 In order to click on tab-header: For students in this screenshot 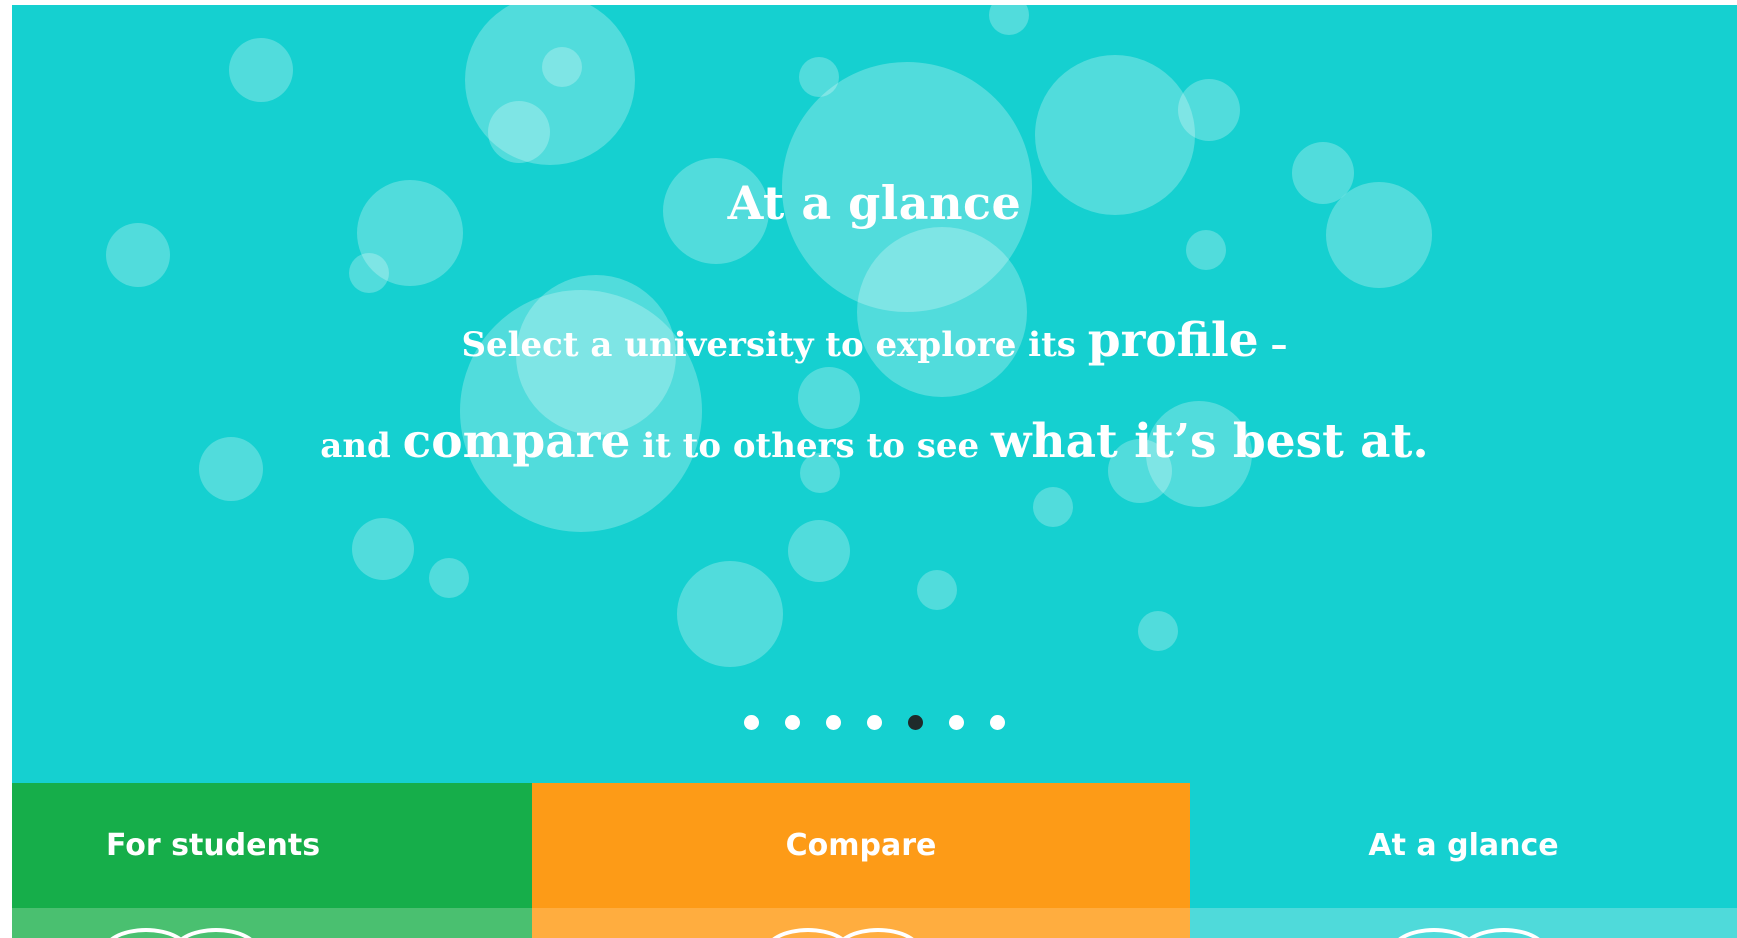, I will do `click(272, 845)`.